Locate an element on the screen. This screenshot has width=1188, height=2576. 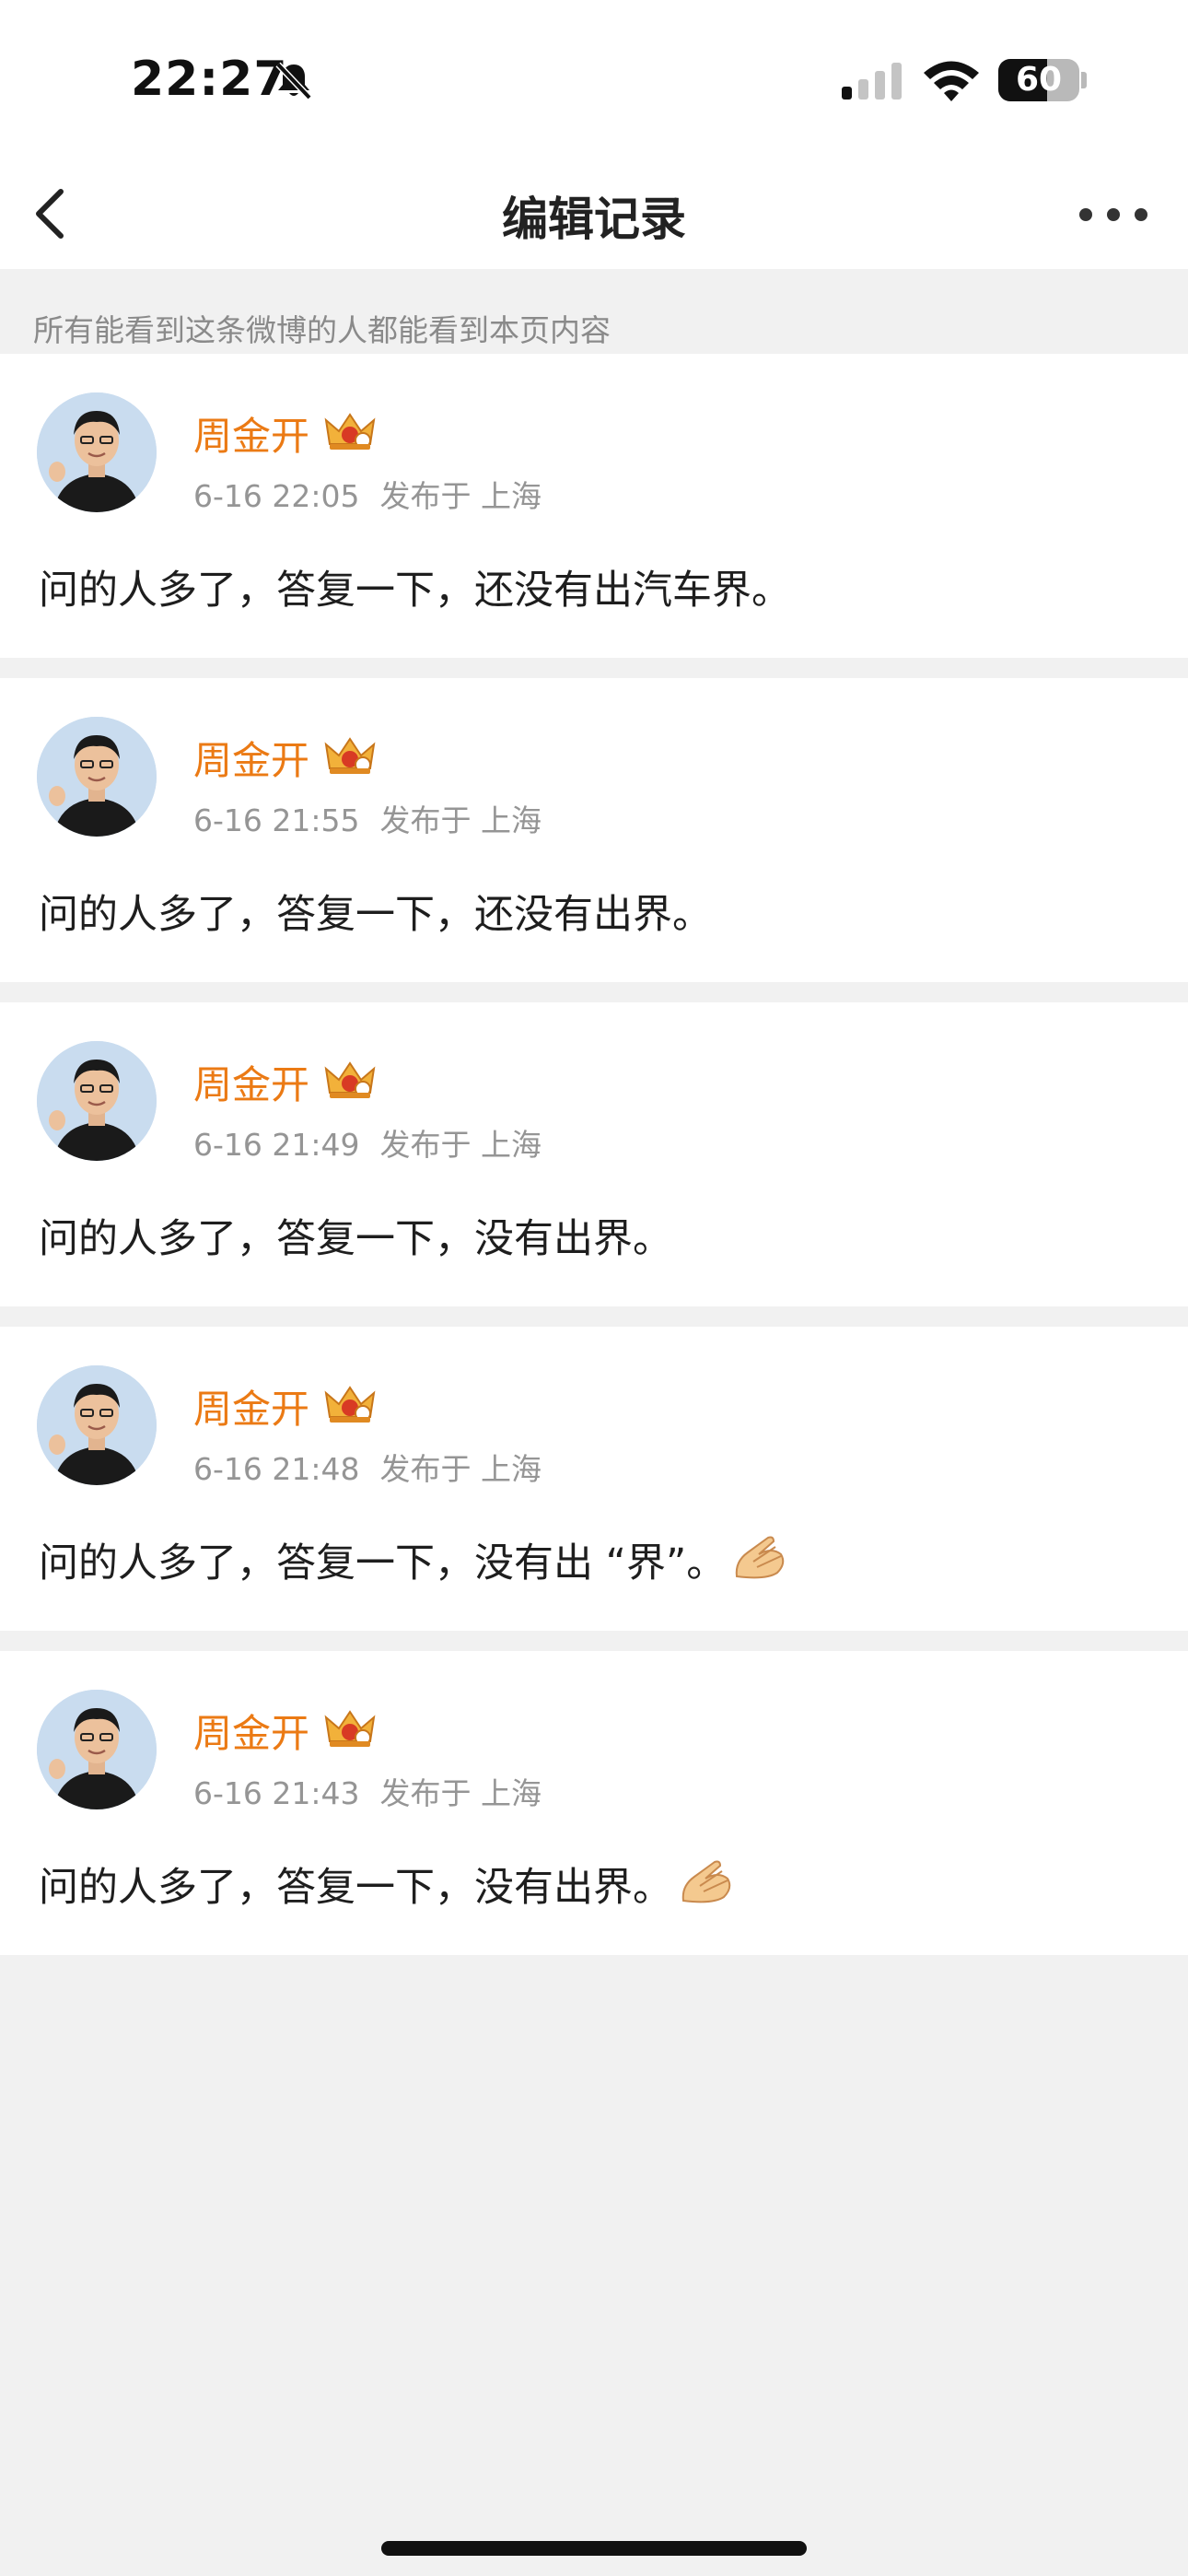
edit-record-card: 周金开 6-16 21:55 发布于 上海 问的人多了，答复一下，还没有出界。 is located at coordinates (594, 830).